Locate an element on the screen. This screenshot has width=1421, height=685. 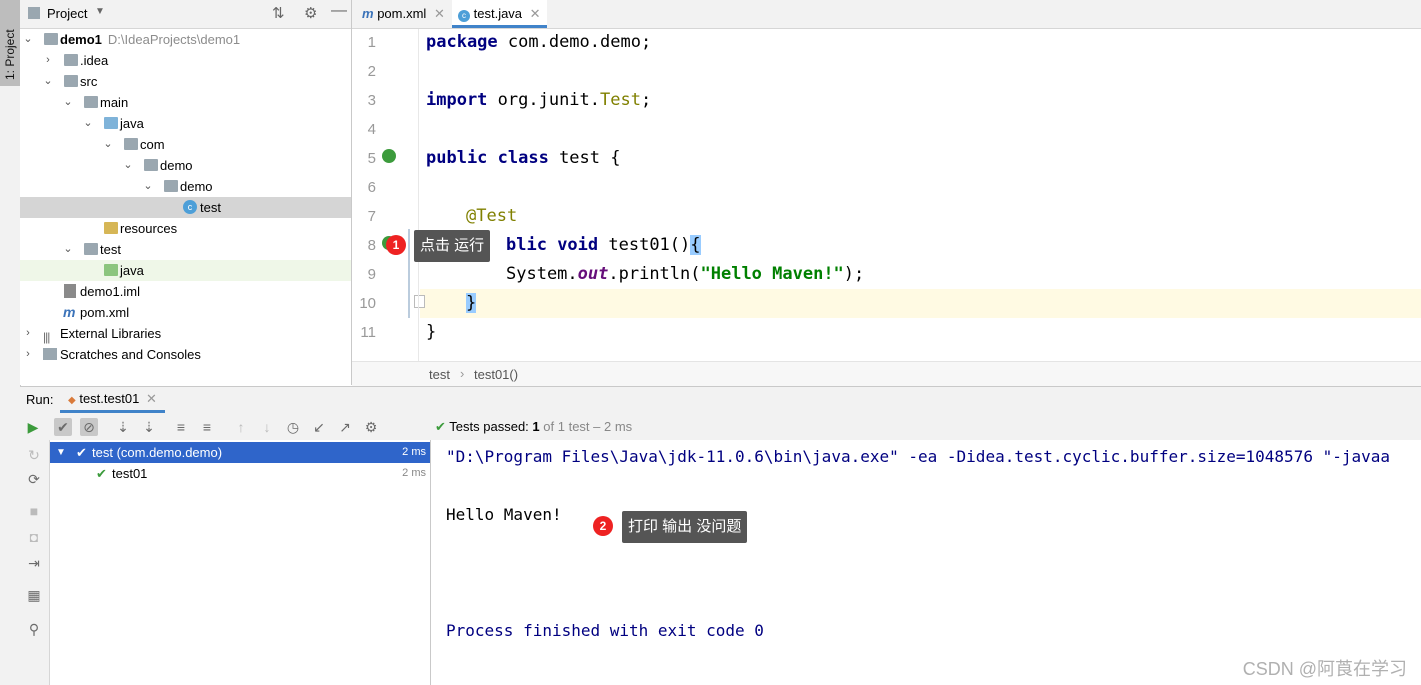
tree-item-demo1: ⌄ demo1 D:\IdeaProjects\demo1 is located at coordinates (185, 39).